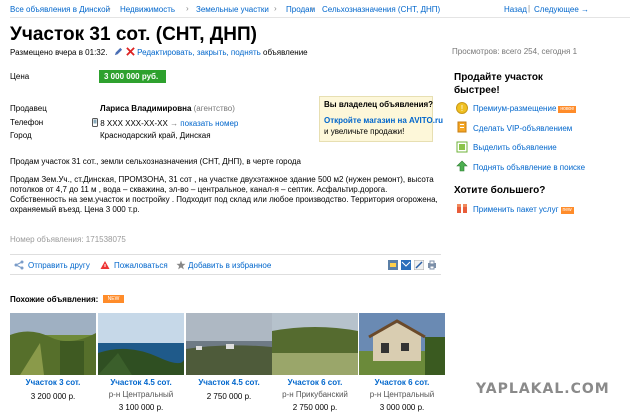 This screenshot has width=640, height=419. What do you see at coordinates (543, 389) in the screenshot?
I see `watermark: YAPLAKAL.COM` at bounding box center [543, 389].